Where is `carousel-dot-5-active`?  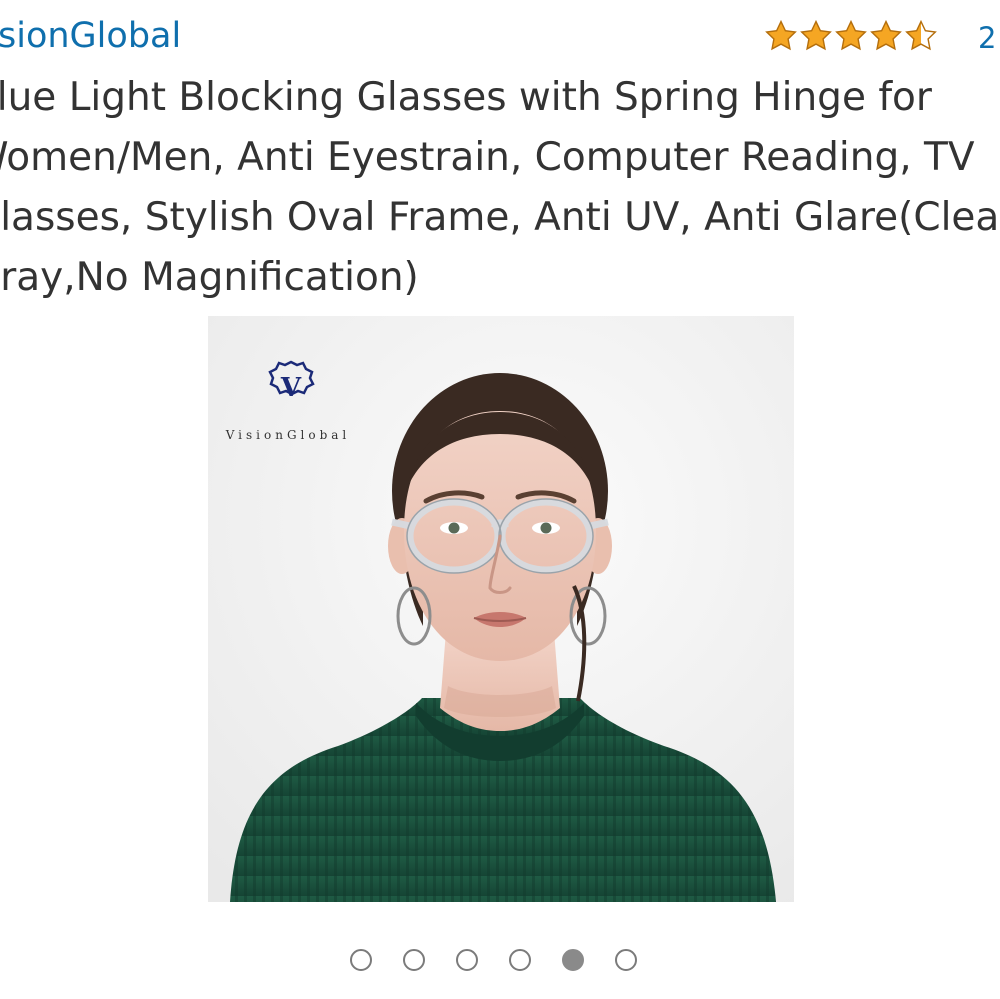
carousel-dot-5-active is located at coordinates (573, 960).